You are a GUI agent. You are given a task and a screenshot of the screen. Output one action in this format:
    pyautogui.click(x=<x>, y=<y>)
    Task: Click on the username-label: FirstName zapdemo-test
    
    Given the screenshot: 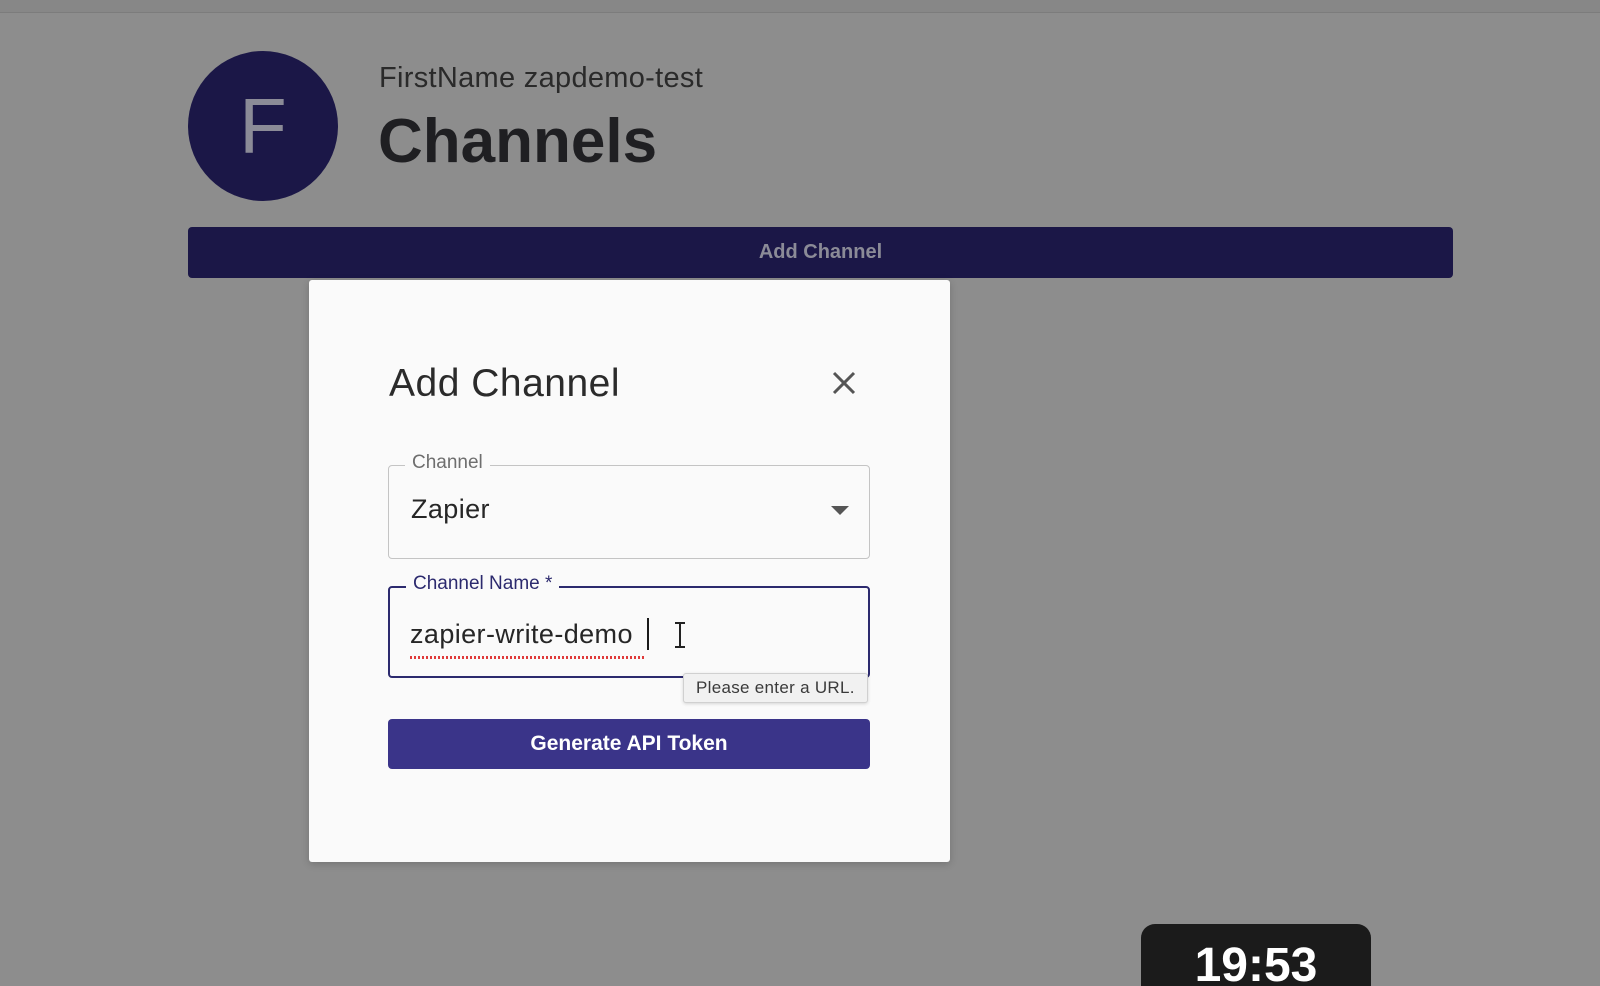 What is the action you would take?
    pyautogui.click(x=541, y=78)
    